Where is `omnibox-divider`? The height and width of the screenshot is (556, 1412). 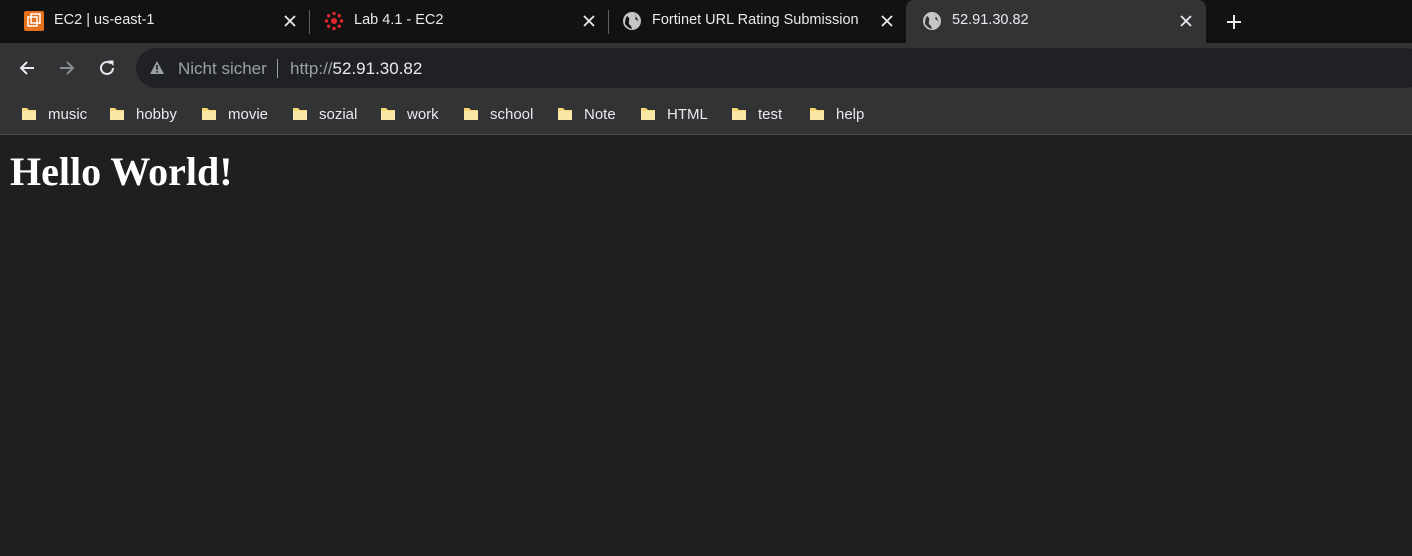
omnibox-divider is located at coordinates (277, 68).